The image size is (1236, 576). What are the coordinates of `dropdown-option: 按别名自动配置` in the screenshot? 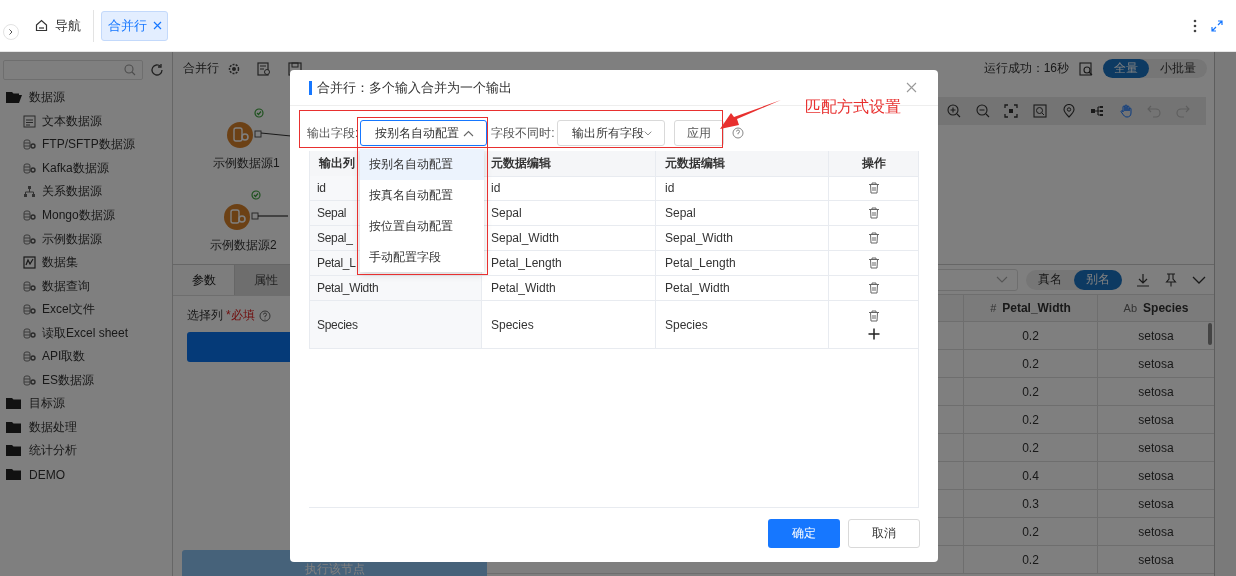 It's located at (422, 164).